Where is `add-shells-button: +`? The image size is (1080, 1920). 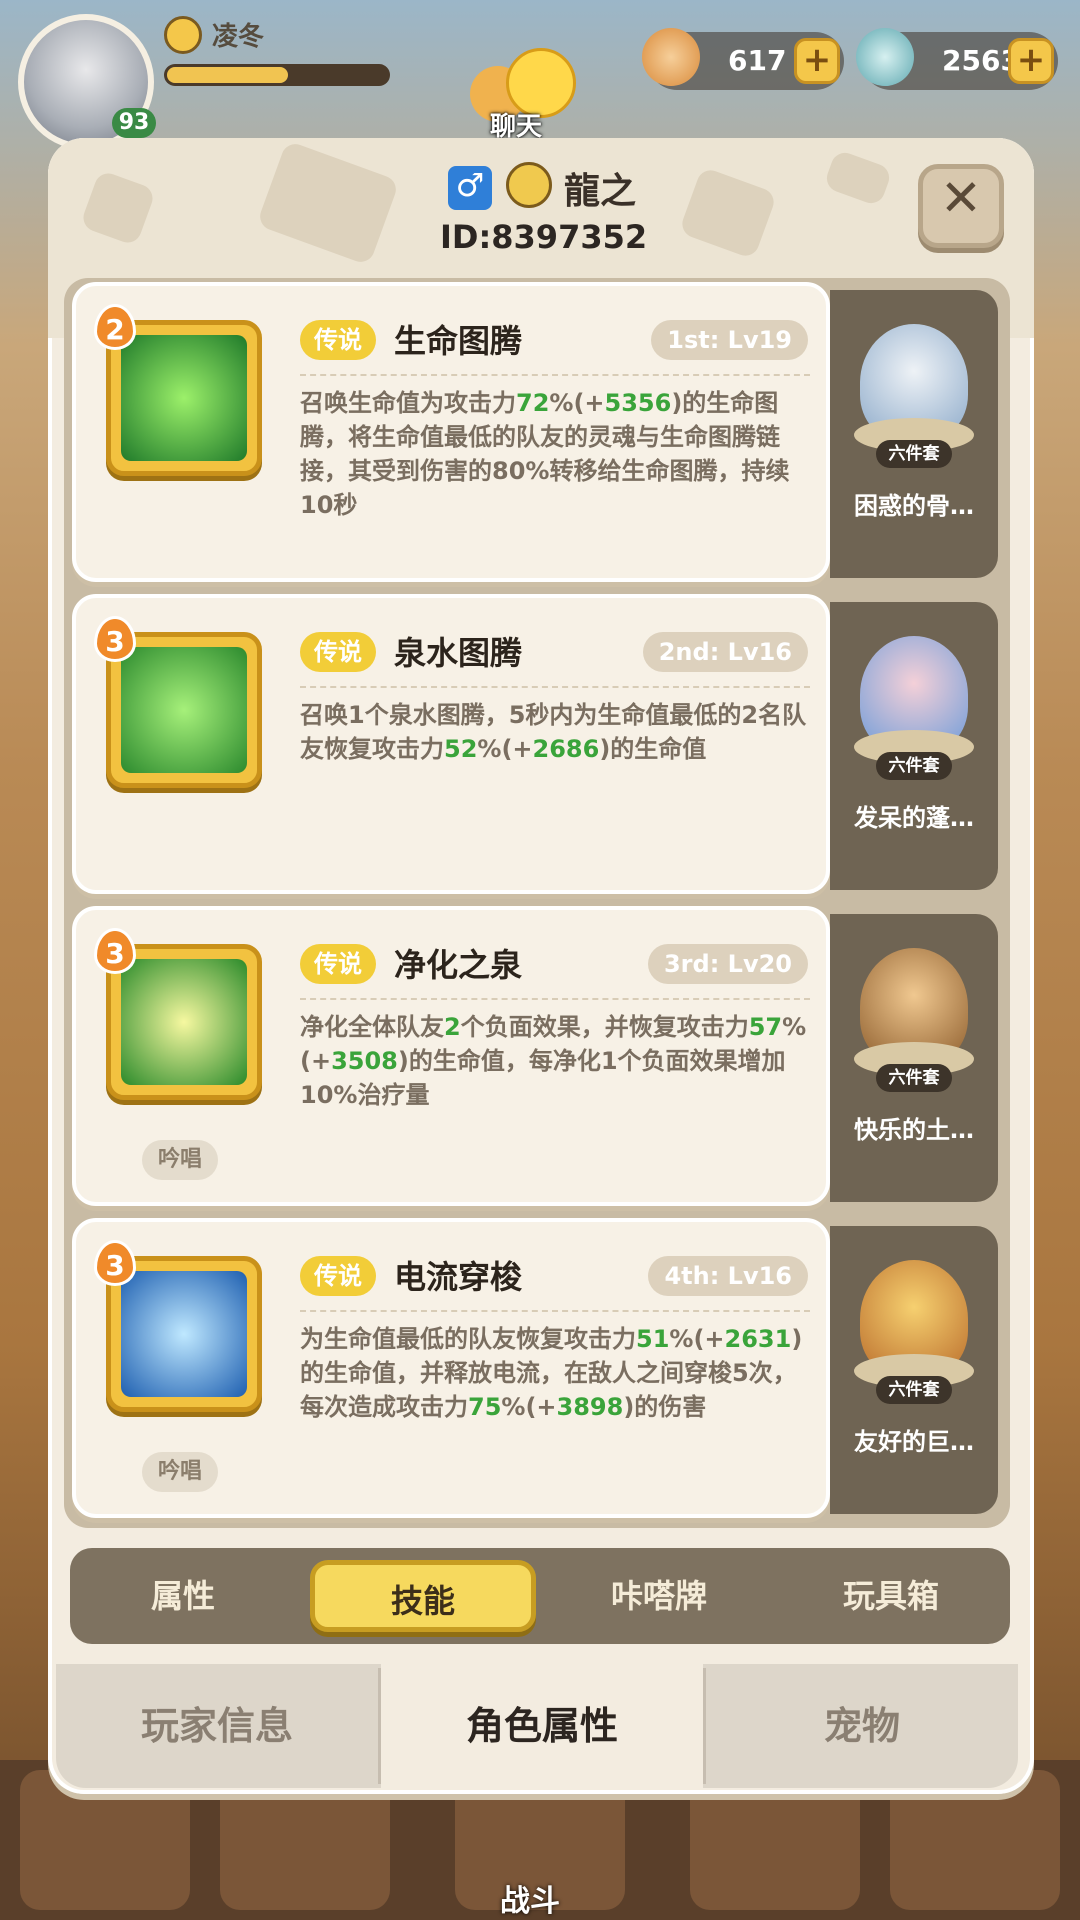
add-shells-button: + is located at coordinates (817, 61).